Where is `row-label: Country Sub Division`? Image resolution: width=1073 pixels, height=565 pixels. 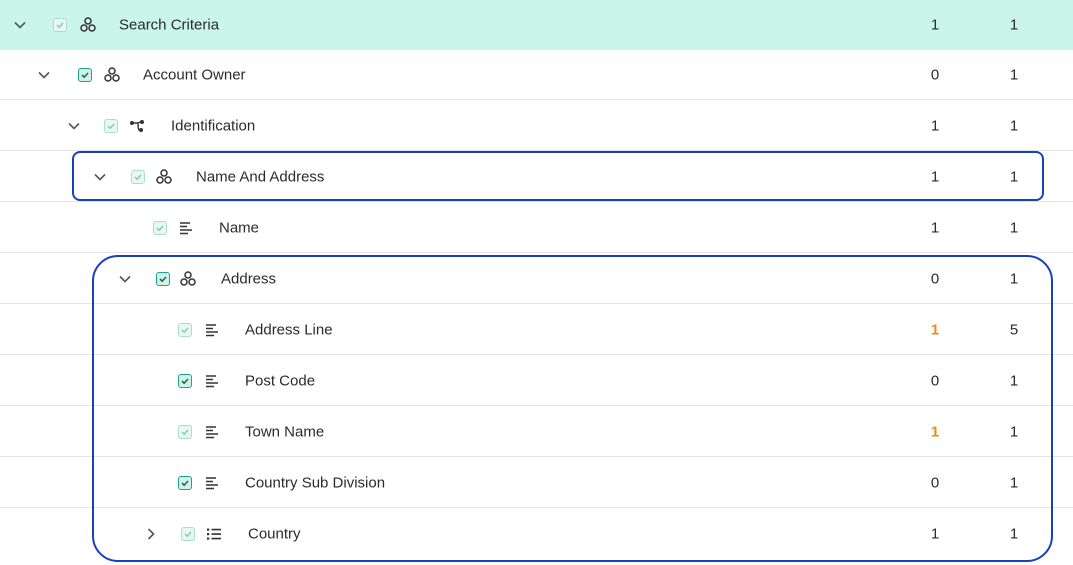
row-label: Country Sub Division is located at coordinates (315, 482).